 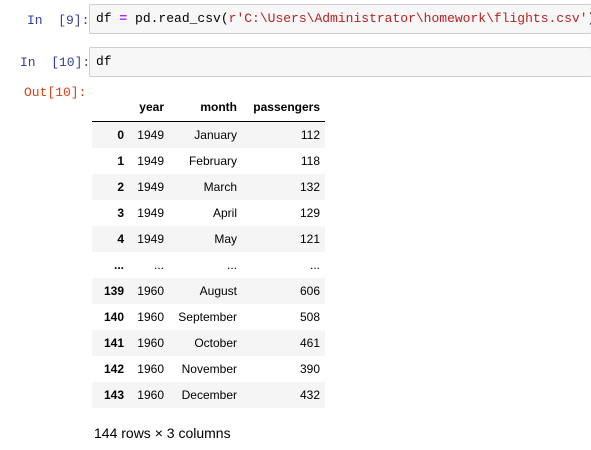 What do you see at coordinates (120, 135) in the screenshot?
I see `row-index: 0` at bounding box center [120, 135].